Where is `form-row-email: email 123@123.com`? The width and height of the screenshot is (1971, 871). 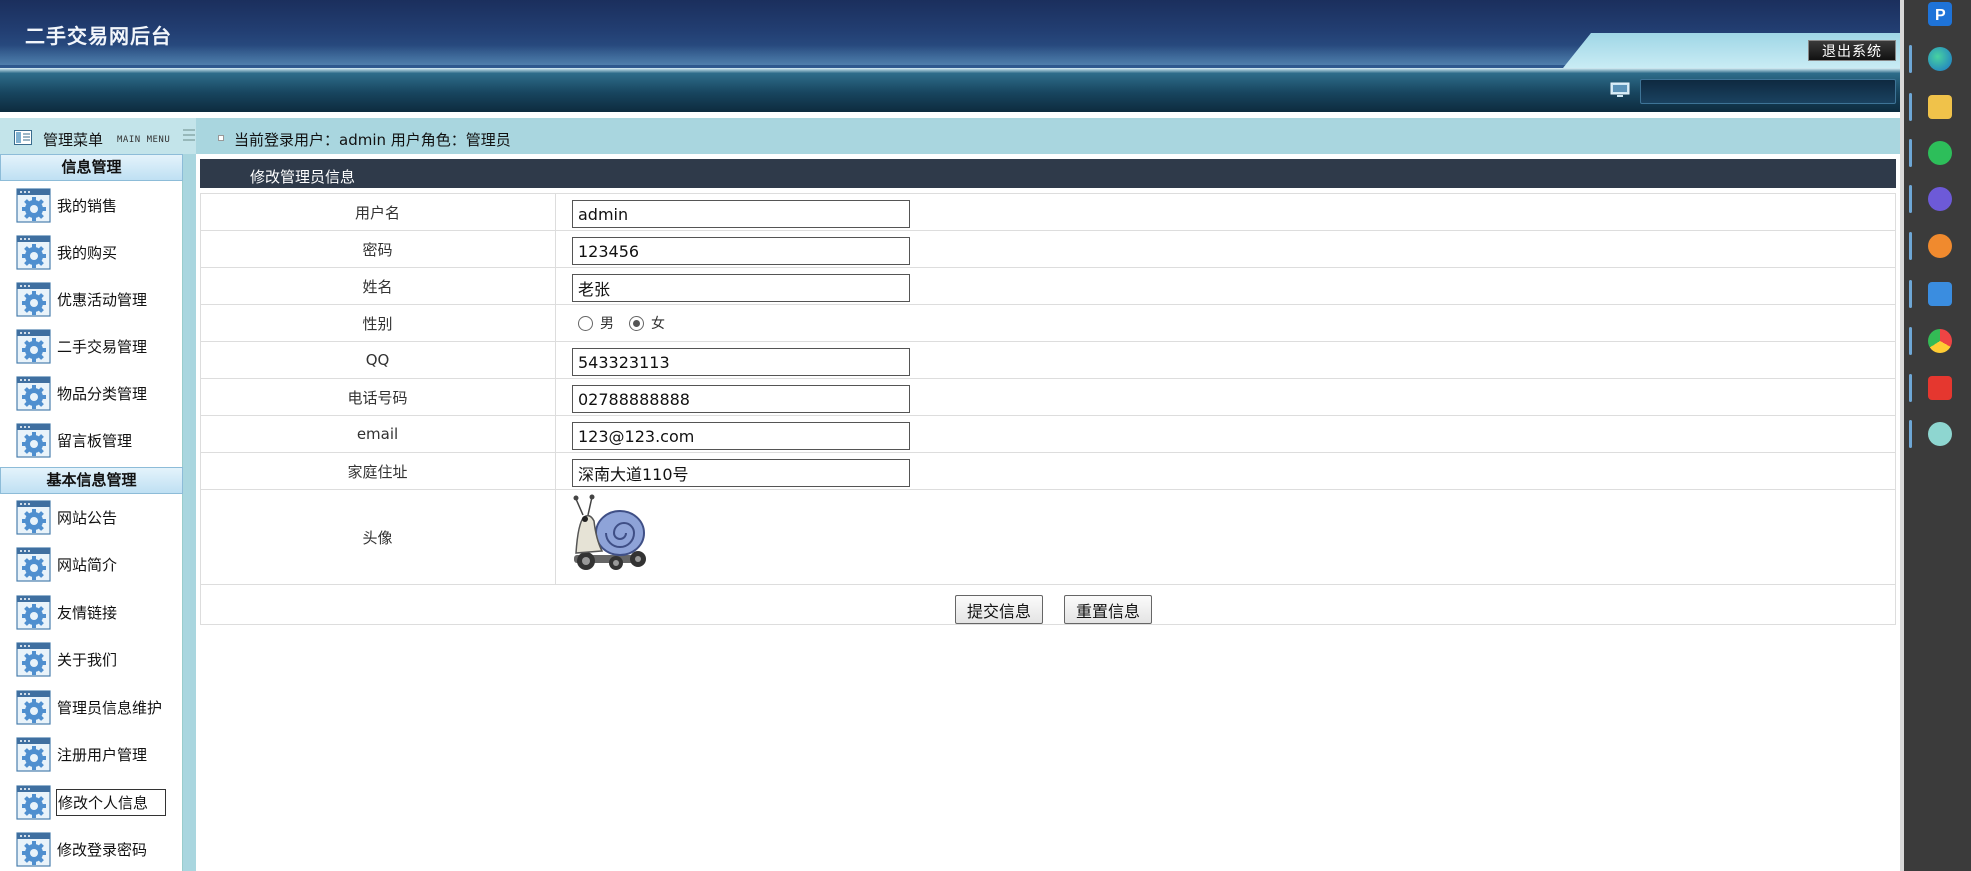
form-row-email: email 123@123.com is located at coordinates (1048, 434).